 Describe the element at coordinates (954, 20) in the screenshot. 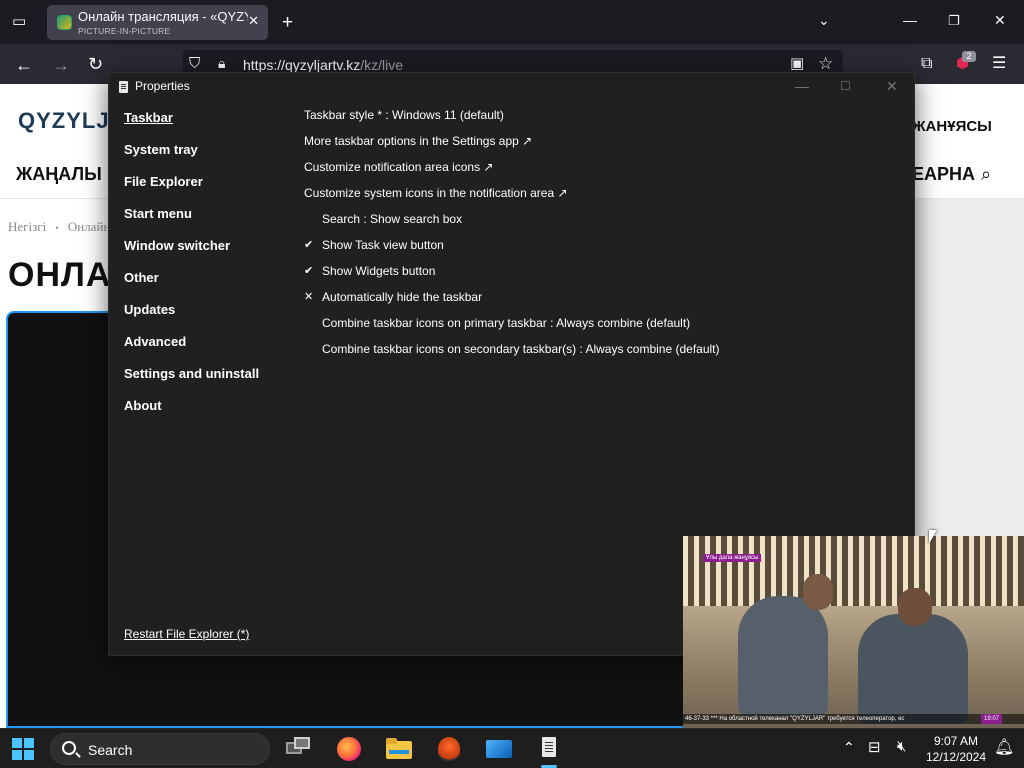

I see `restore-icon: ❐` at that location.